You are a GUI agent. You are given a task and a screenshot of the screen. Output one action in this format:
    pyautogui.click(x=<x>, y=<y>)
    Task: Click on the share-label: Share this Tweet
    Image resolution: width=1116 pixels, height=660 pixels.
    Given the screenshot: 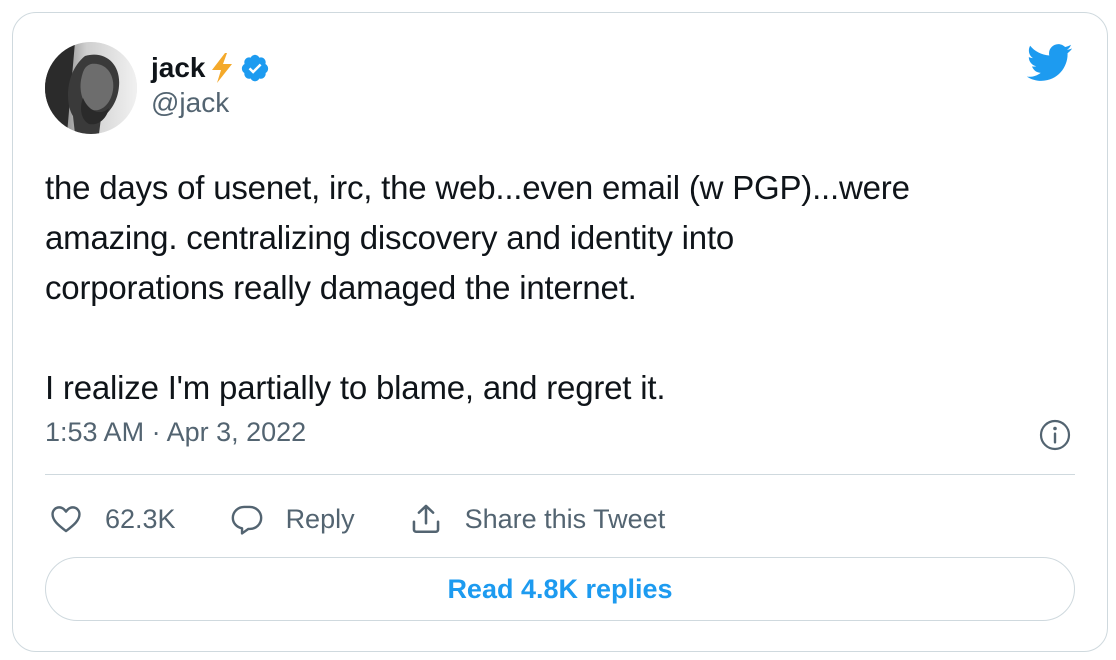 What is the action you would take?
    pyautogui.click(x=565, y=518)
    